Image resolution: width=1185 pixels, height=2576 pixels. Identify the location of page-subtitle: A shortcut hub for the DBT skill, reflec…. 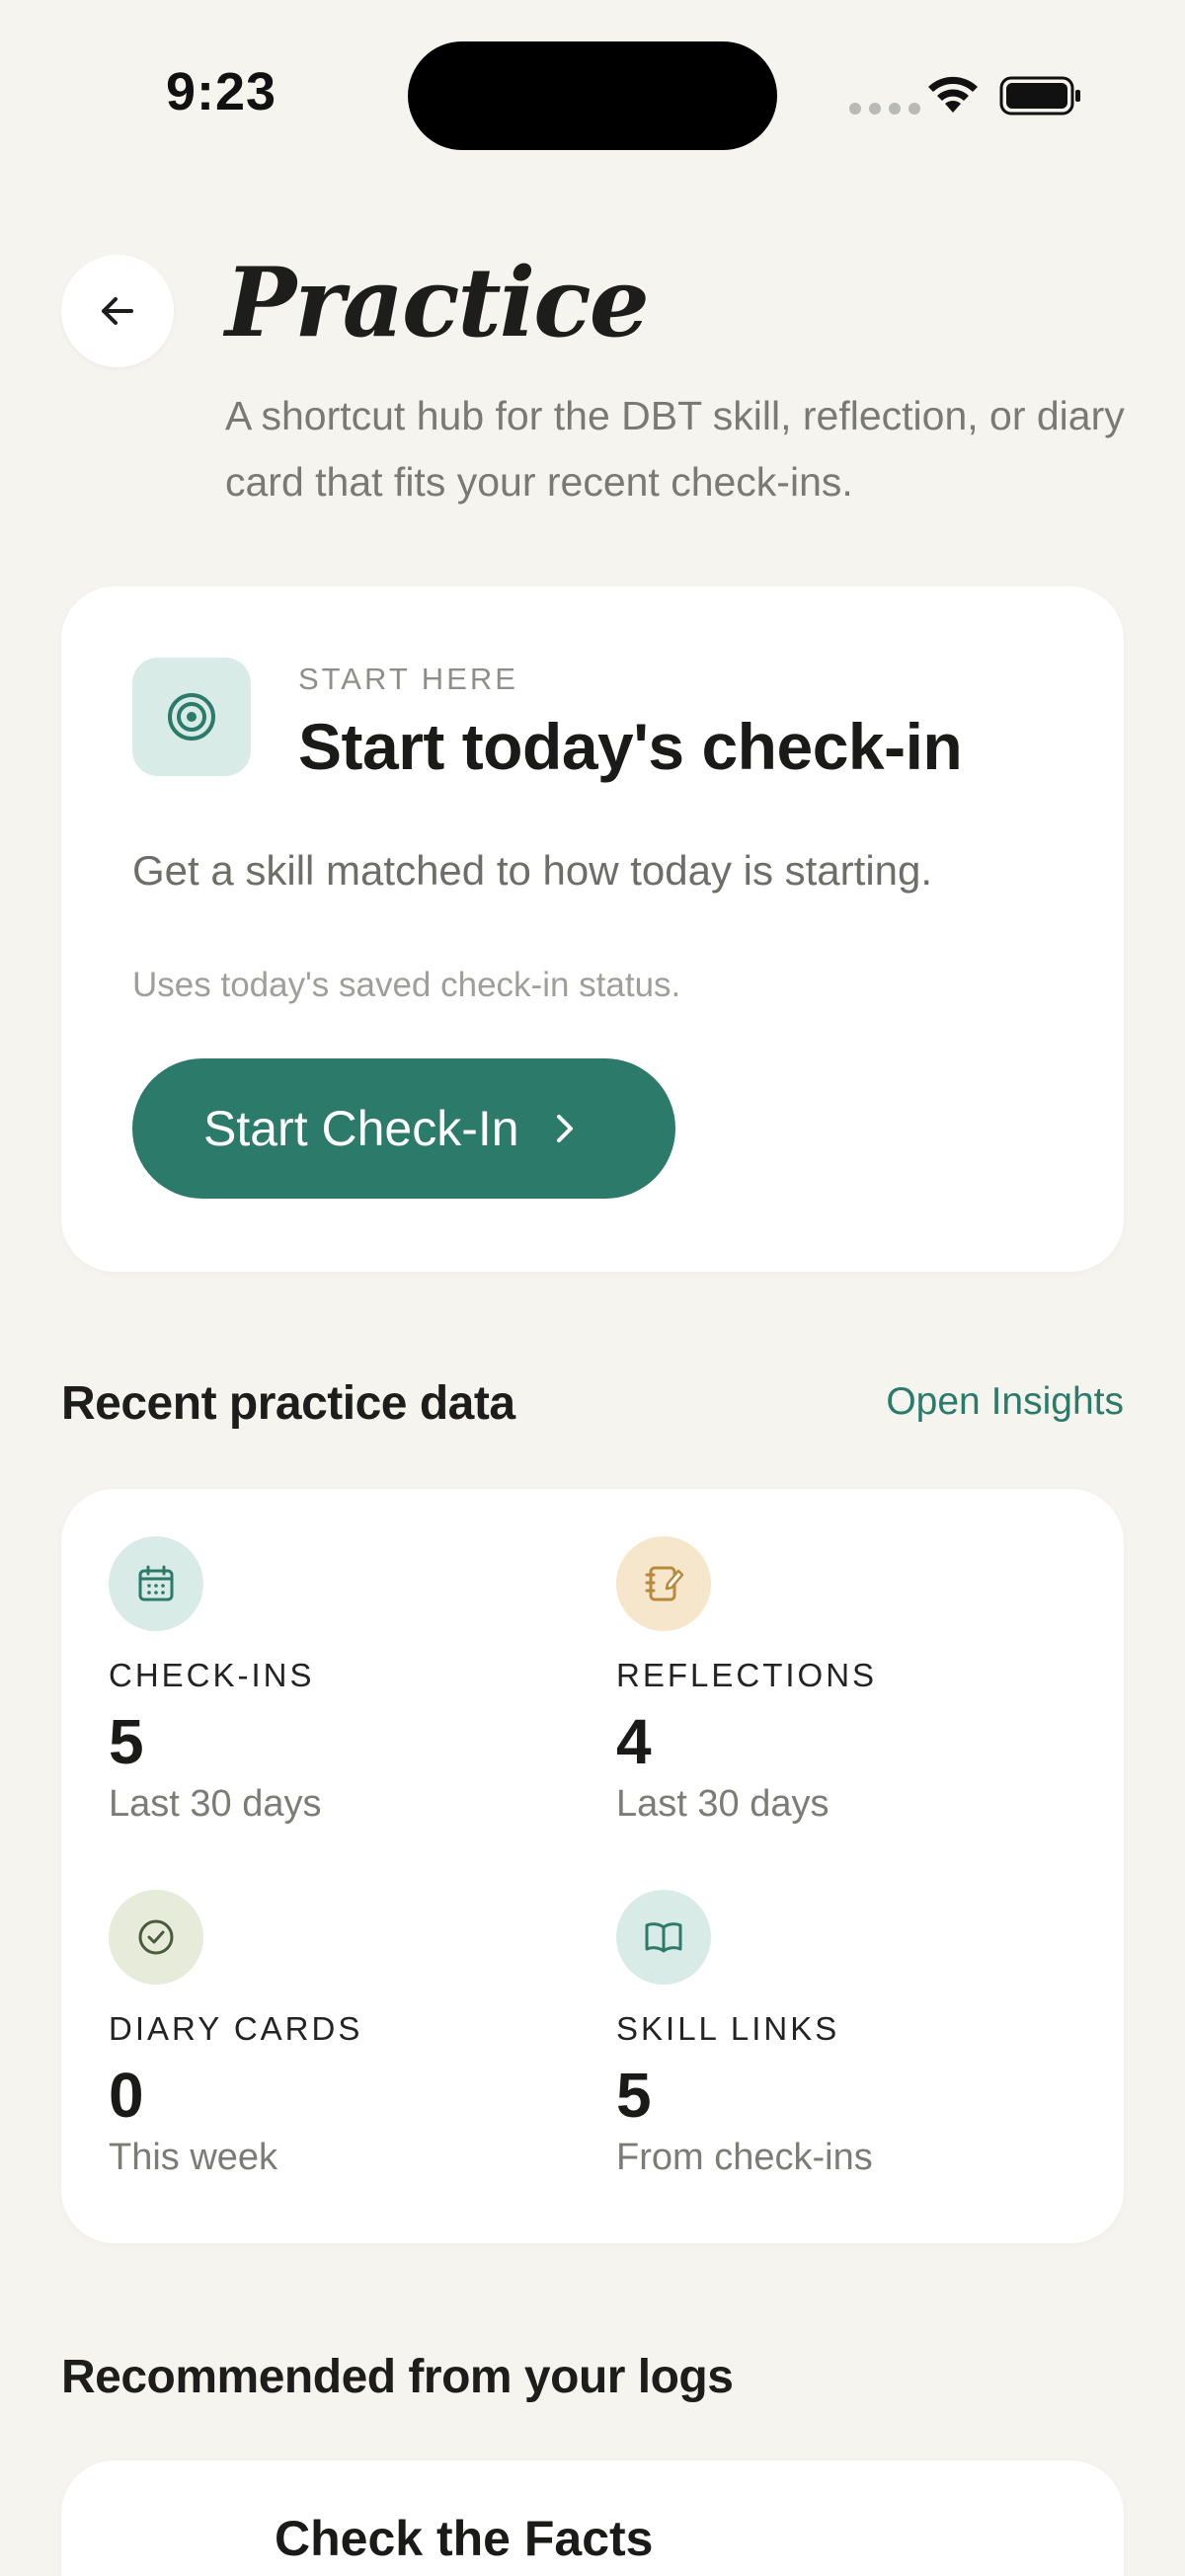
(675, 449).